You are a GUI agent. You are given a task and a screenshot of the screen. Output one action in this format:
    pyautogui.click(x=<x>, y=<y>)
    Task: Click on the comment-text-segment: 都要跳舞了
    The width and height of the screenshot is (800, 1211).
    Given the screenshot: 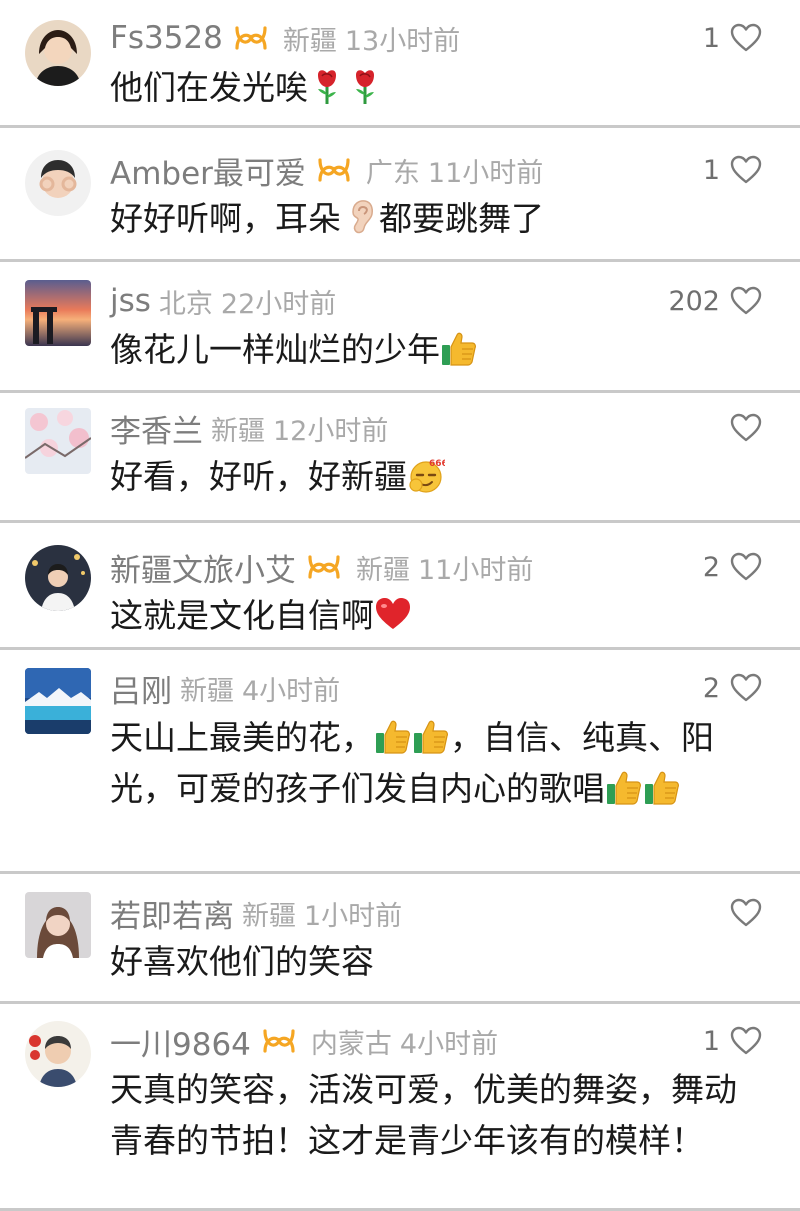 What is the action you would take?
    pyautogui.click(x=461, y=218)
    